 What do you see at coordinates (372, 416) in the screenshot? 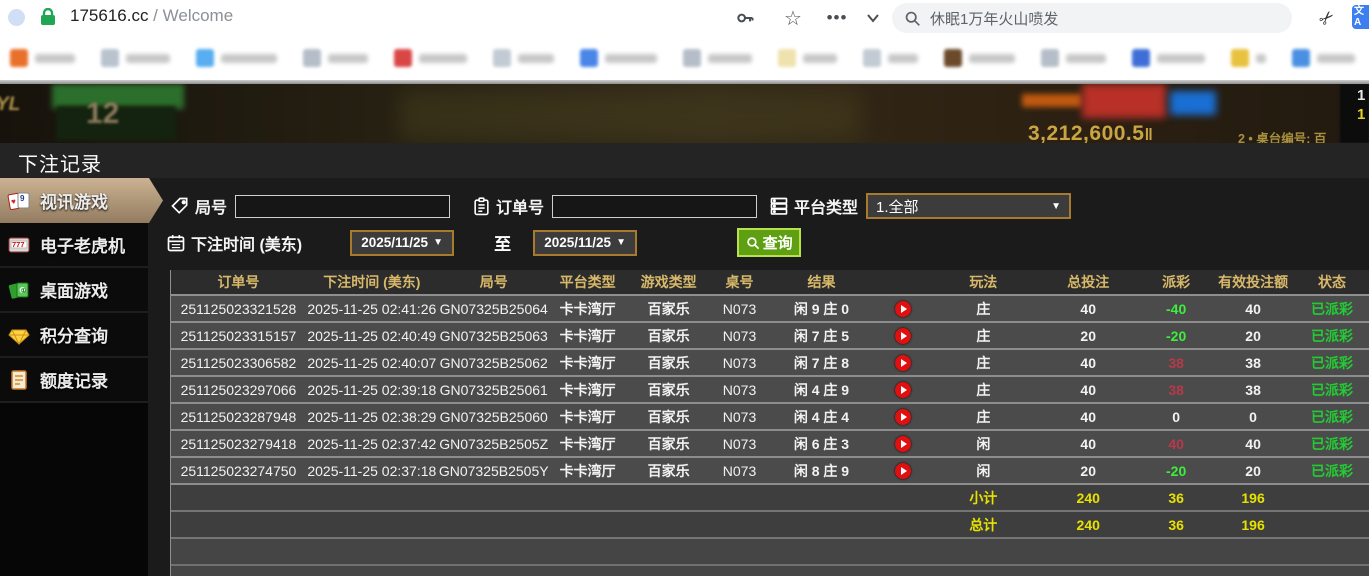
I see `cell-time: 2025-11-25 02:38:29` at bounding box center [372, 416].